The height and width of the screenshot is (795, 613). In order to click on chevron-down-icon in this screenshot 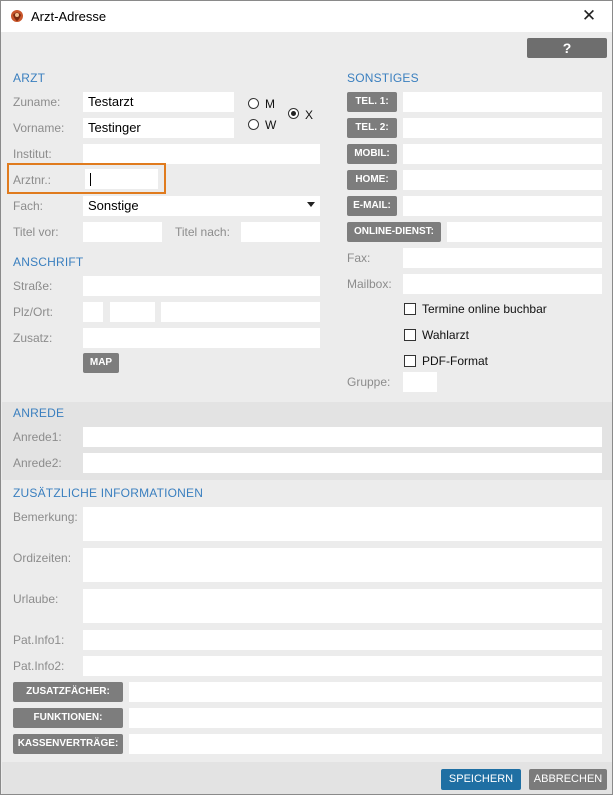, I will do `click(311, 204)`.